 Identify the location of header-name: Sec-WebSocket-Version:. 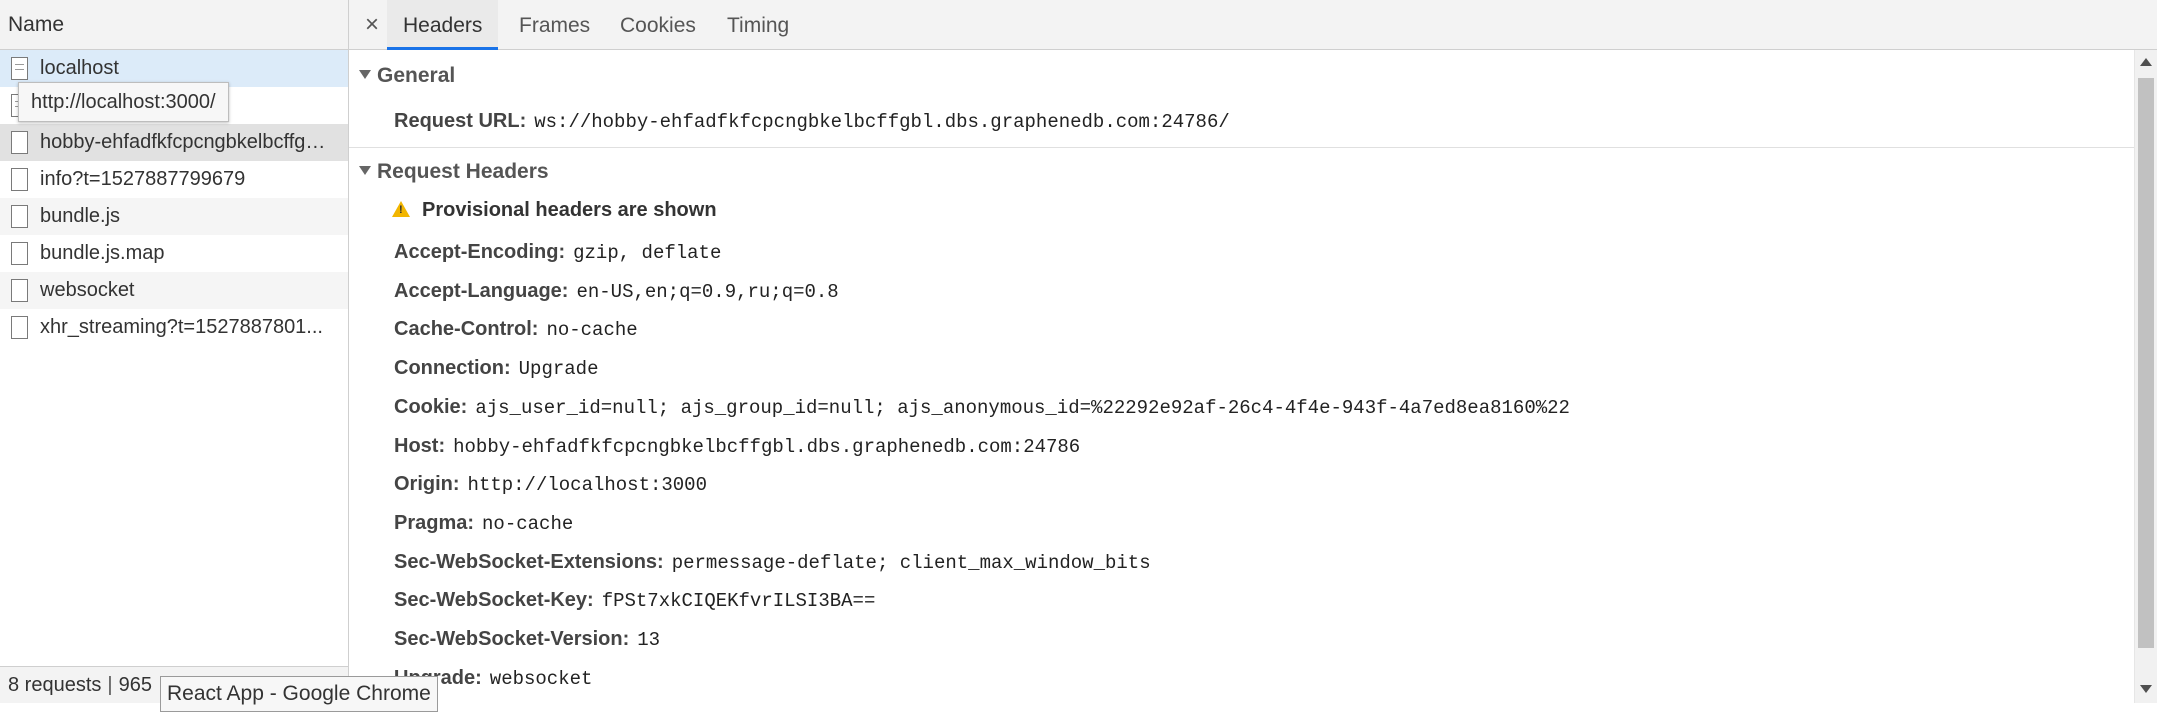
(512, 639).